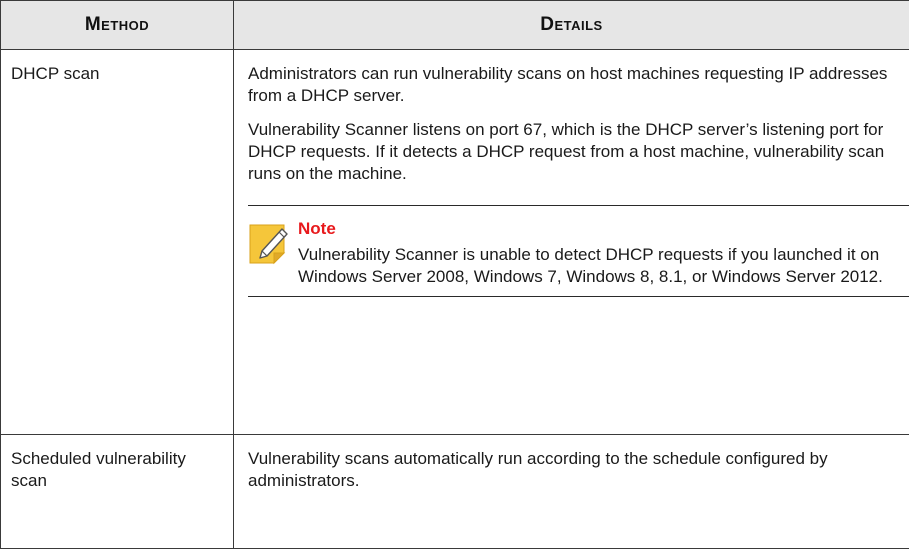 The height and width of the screenshot is (549, 909). Describe the element at coordinates (270, 244) in the screenshot. I see `note-pencil-icon` at that location.